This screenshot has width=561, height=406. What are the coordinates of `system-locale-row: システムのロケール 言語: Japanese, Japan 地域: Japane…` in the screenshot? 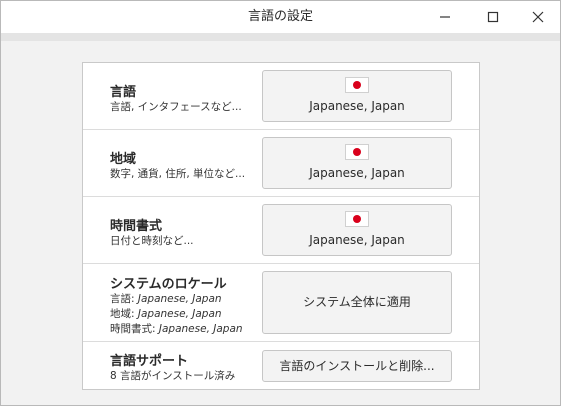 It's located at (281, 303).